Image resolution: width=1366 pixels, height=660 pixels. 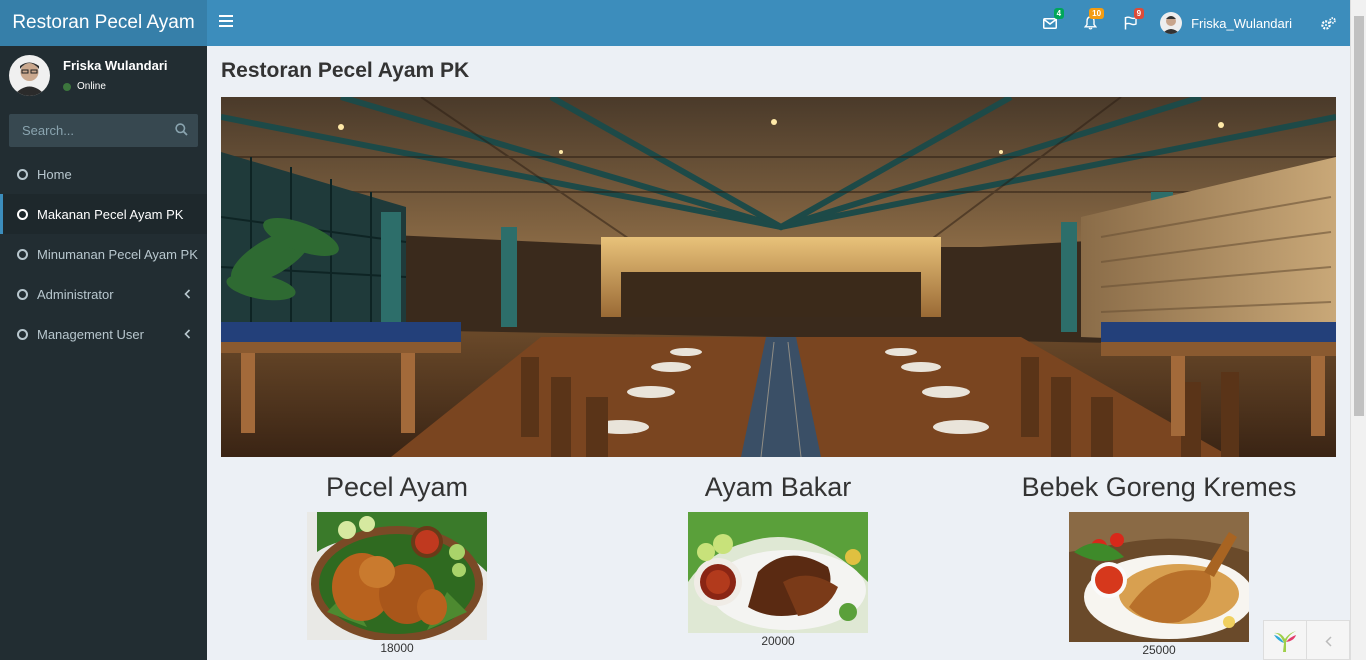 What do you see at coordinates (226, 22) in the screenshot?
I see `sidebar-toggle-icon` at bounding box center [226, 22].